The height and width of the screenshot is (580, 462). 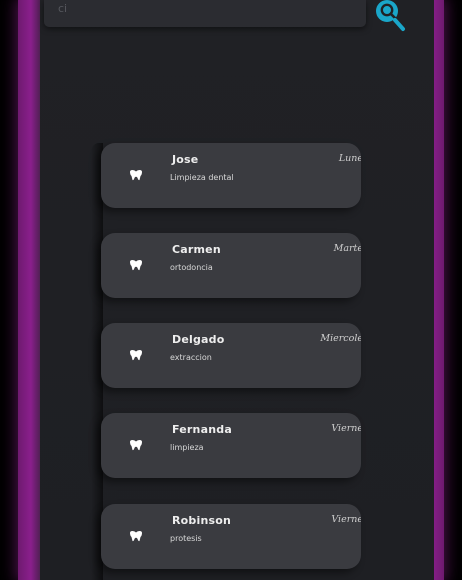 What do you see at coordinates (202, 177) in the screenshot?
I see `treatment-label: Limpieza dental` at bounding box center [202, 177].